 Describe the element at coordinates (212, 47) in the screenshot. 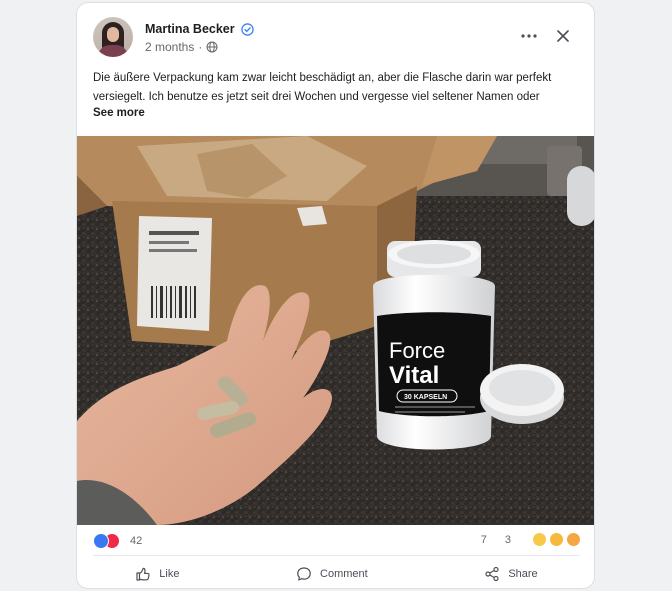

I see `globe-icon` at that location.